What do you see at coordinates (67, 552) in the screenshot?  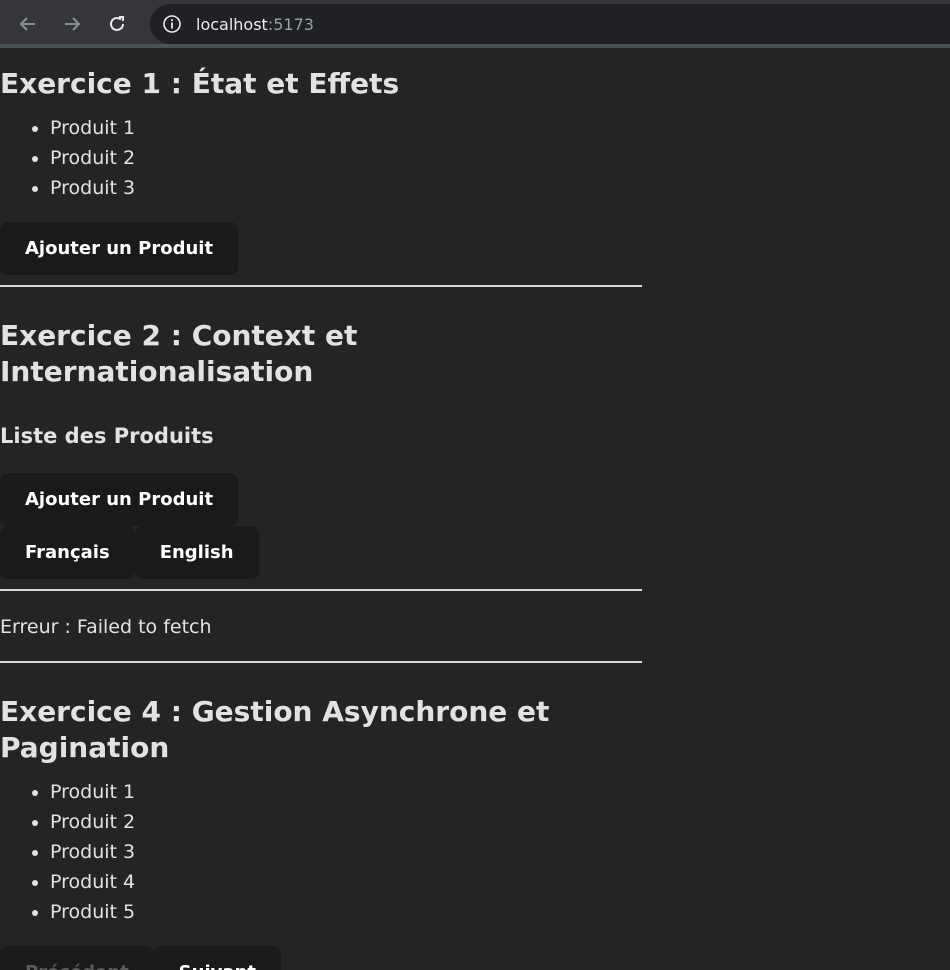 I see `language-french-button: Français` at bounding box center [67, 552].